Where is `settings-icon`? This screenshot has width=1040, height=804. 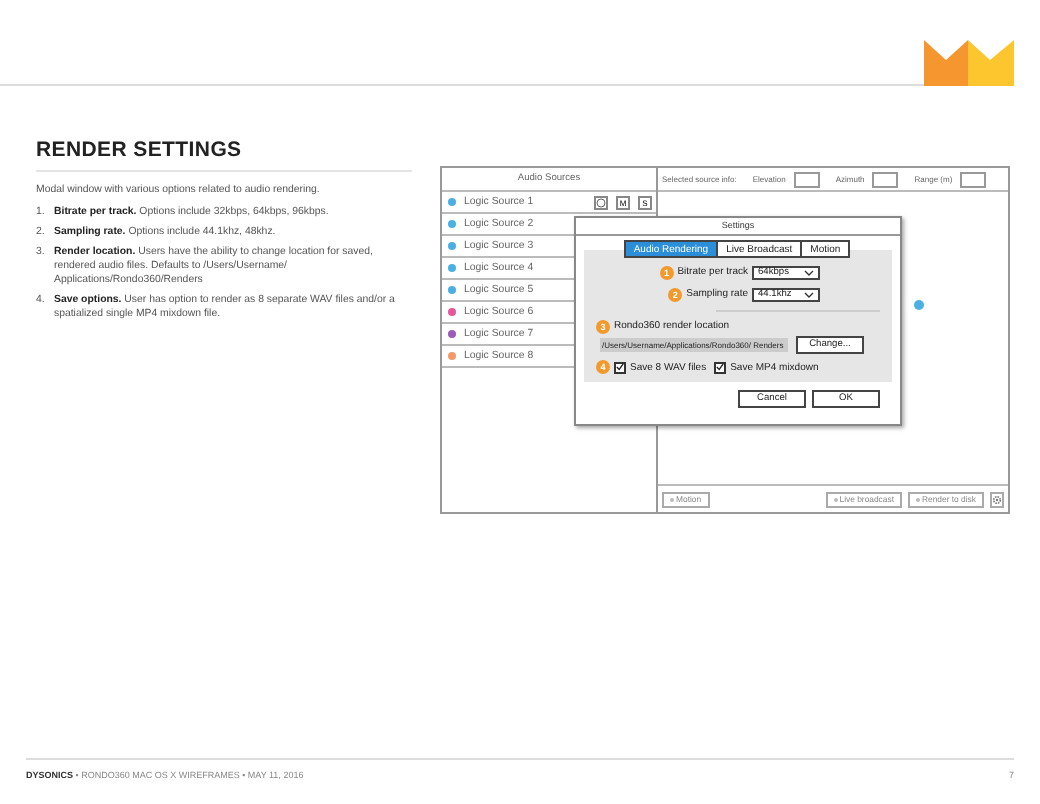
settings-icon is located at coordinates (997, 499).